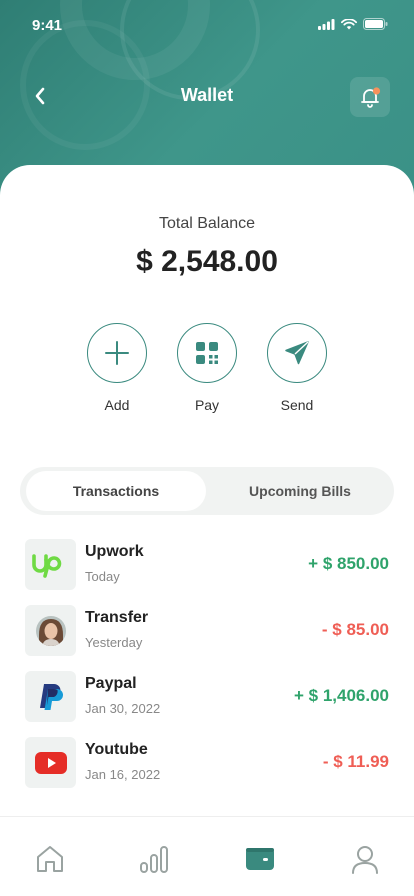 The image size is (414, 896). I want to click on send-label: Send, so click(297, 405).